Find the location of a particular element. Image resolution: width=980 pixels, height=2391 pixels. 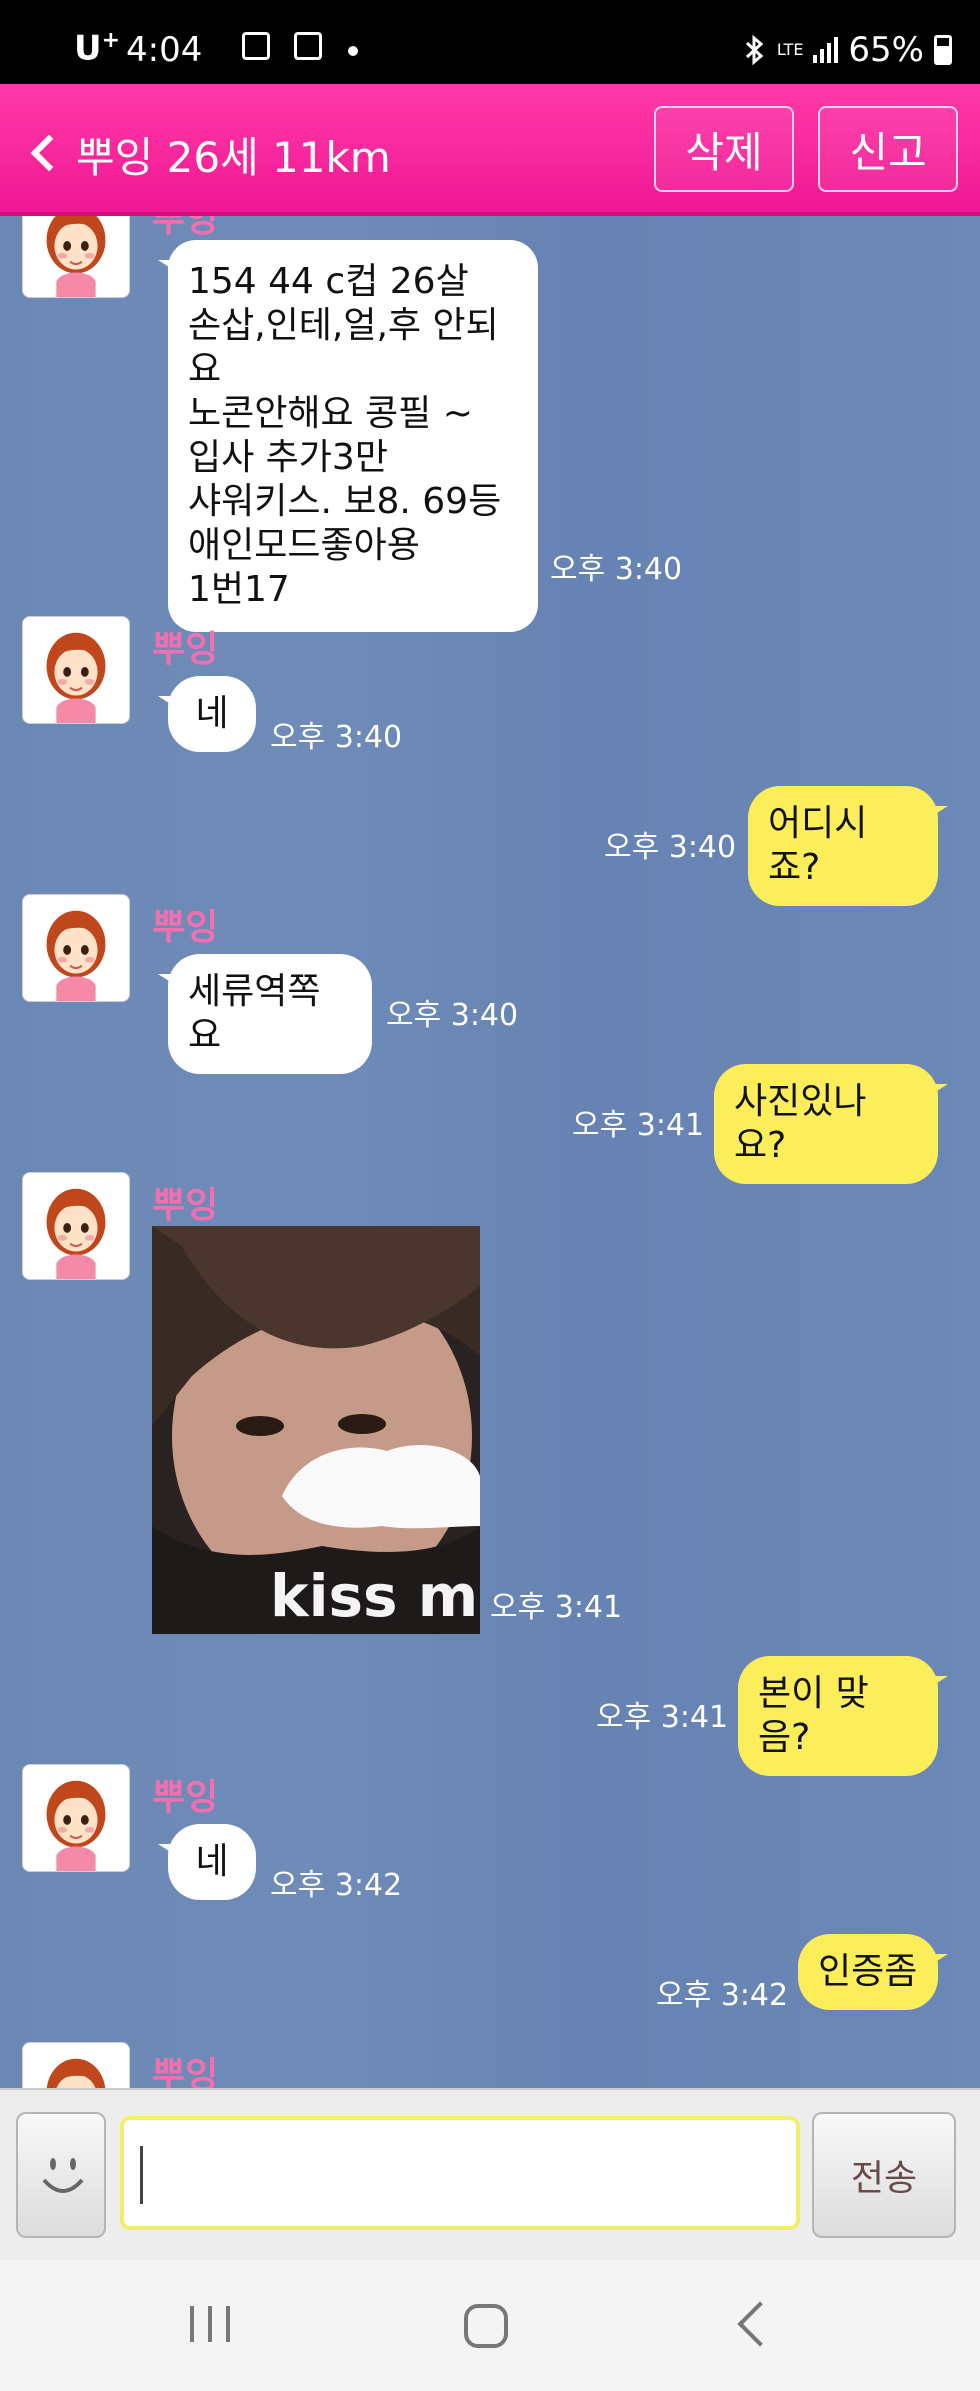

status-time: 4:04 is located at coordinates (164, 50).